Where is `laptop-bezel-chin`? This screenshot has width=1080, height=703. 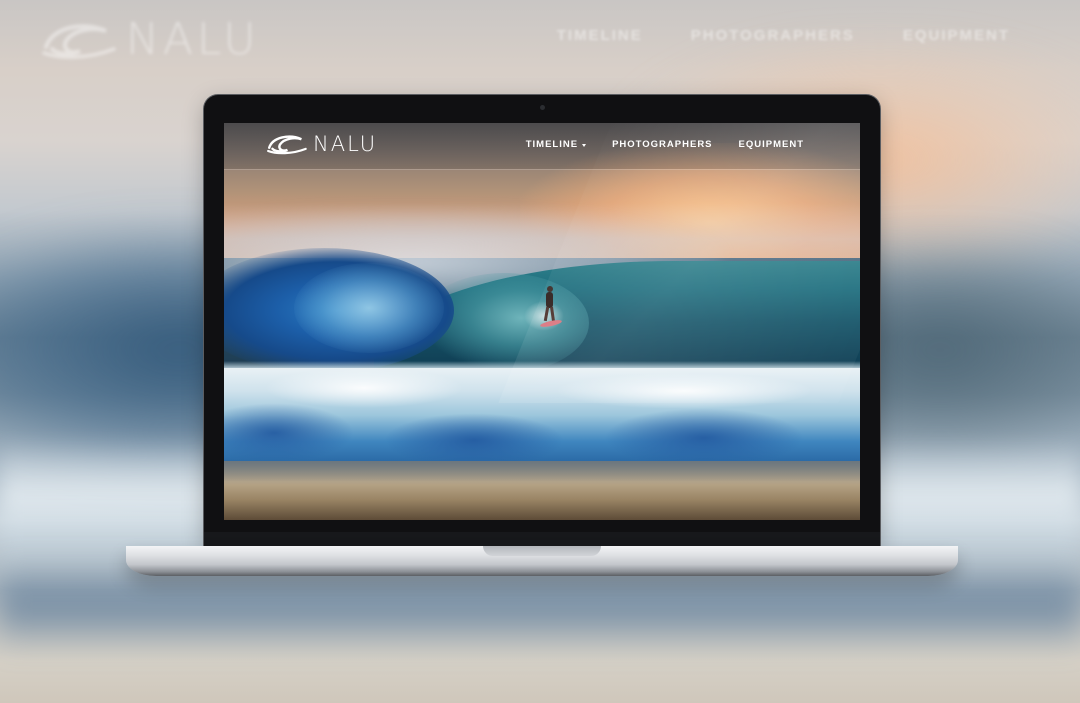
laptop-bezel-chin is located at coordinates (542, 539).